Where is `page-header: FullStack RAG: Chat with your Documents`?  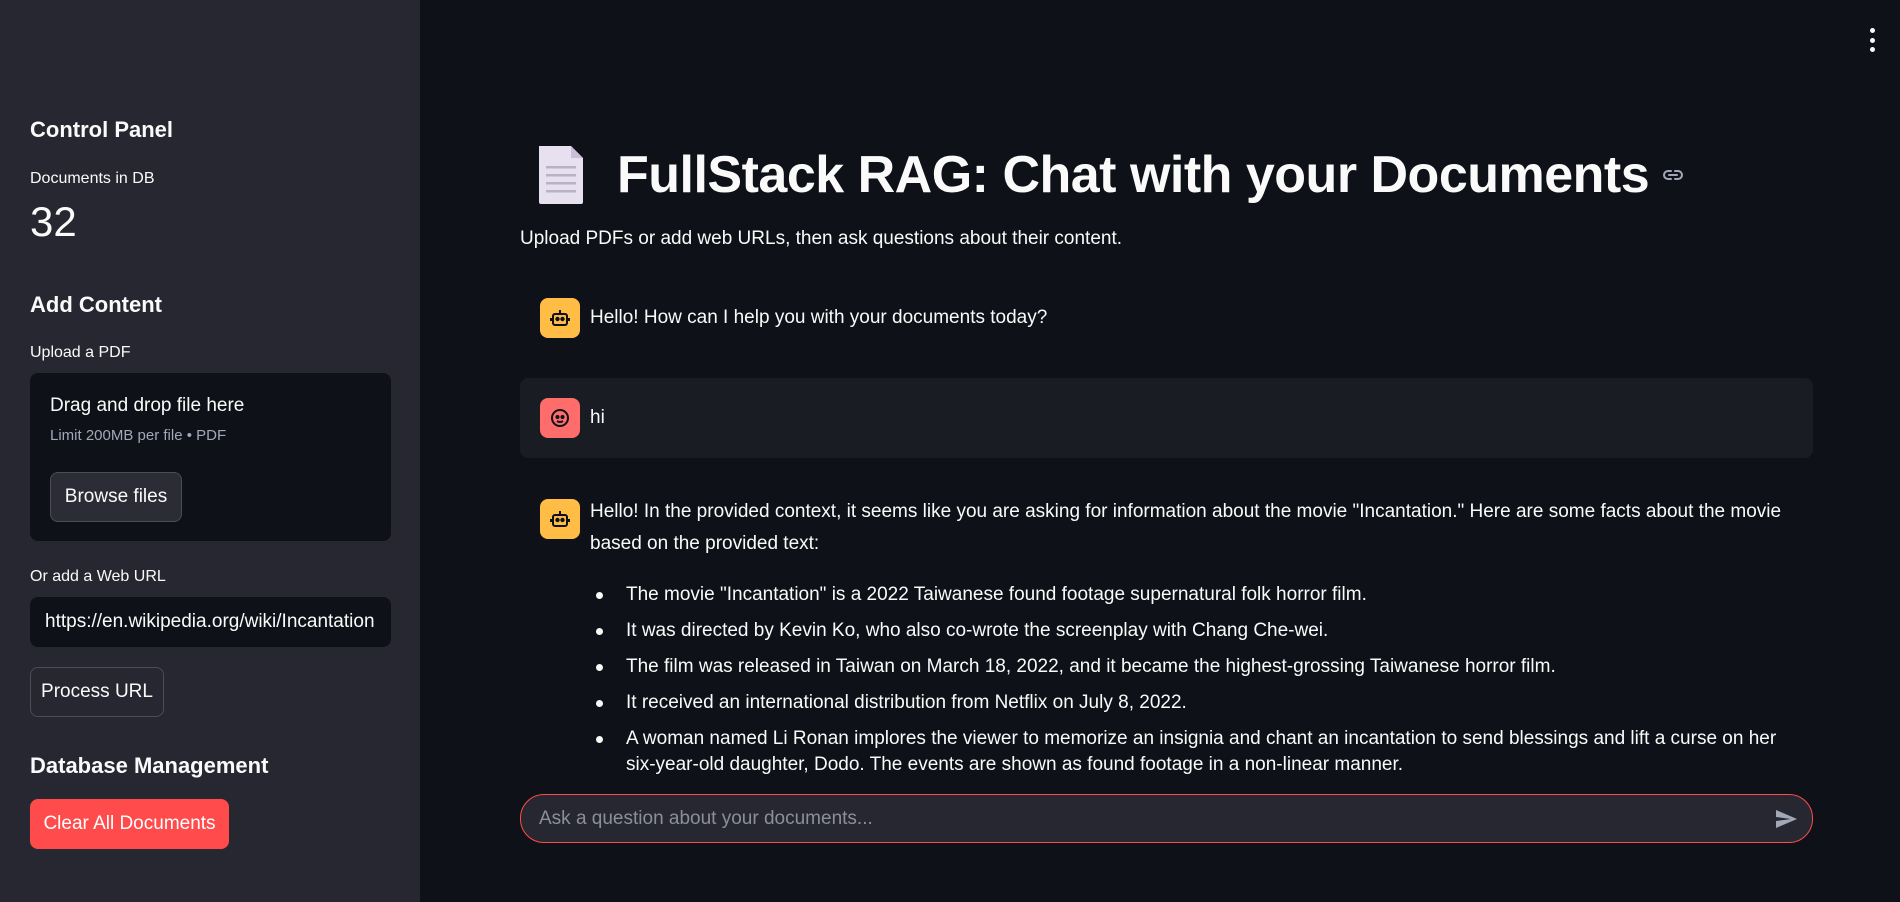
page-header: FullStack RAG: Chat with your Documents is located at coordinates (1110, 175).